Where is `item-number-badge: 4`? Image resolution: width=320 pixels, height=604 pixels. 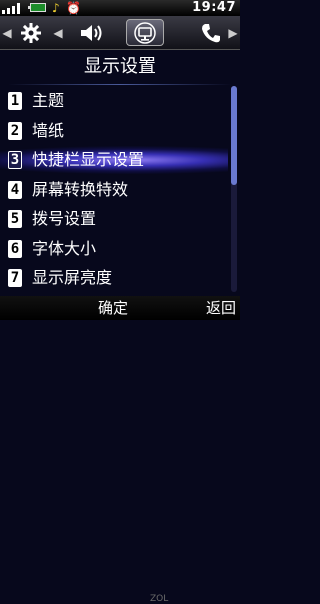 item-number-badge: 4 is located at coordinates (15, 189).